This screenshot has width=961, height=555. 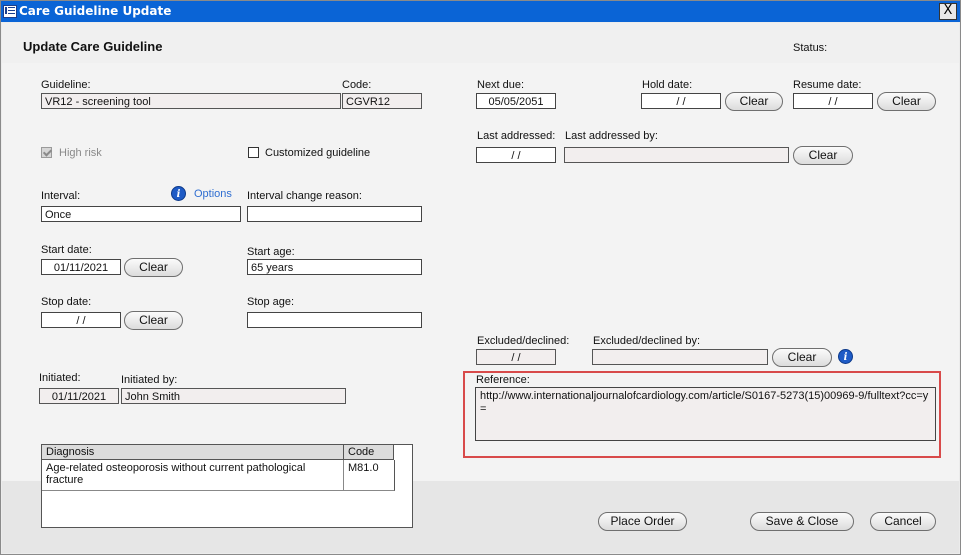 What do you see at coordinates (357, 85) in the screenshot?
I see `code-label: Code:` at bounding box center [357, 85].